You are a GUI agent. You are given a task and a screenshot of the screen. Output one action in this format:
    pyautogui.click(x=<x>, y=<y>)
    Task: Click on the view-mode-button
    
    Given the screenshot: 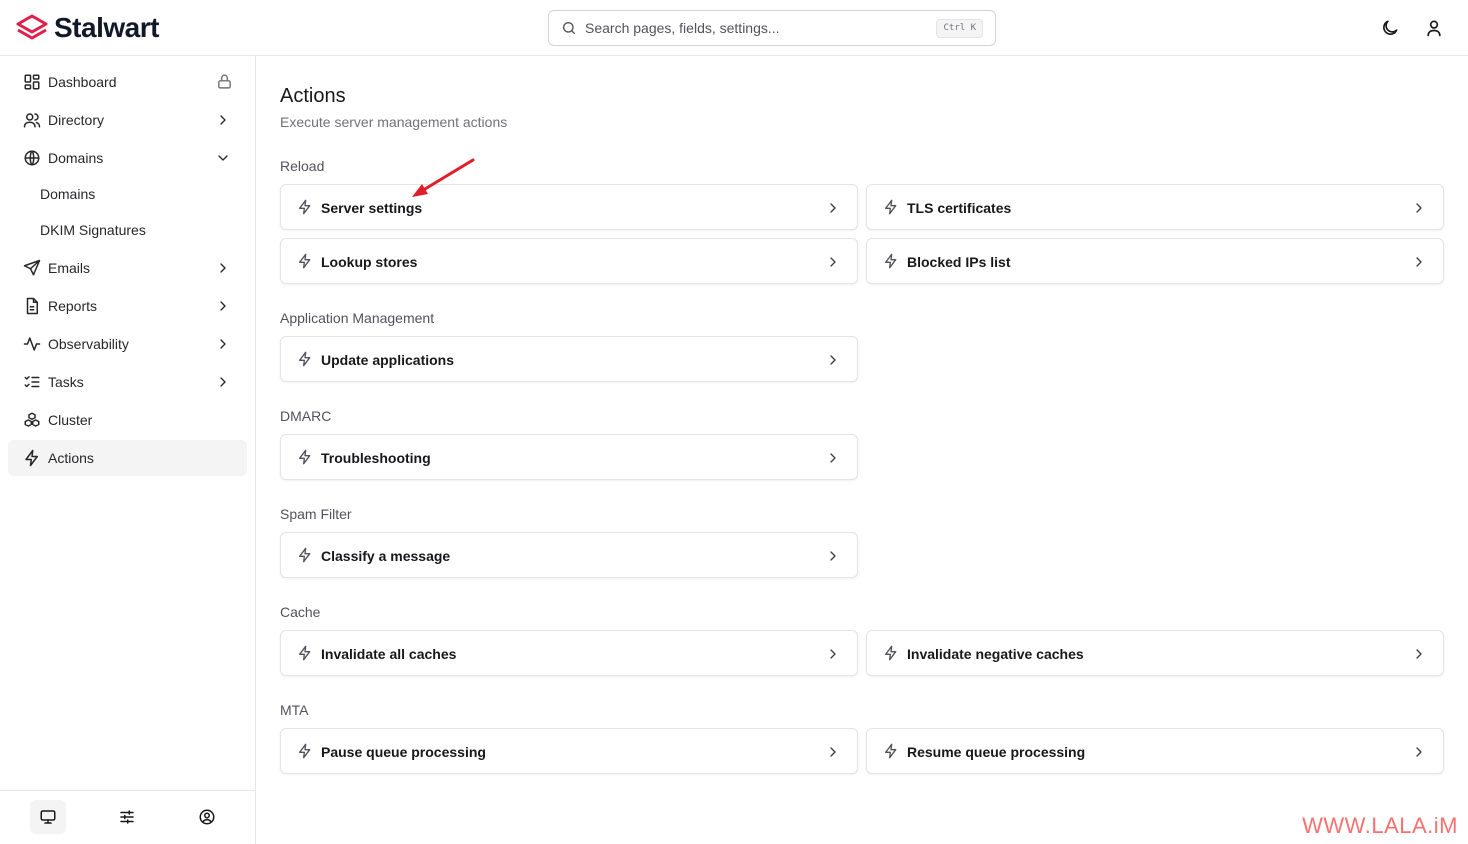 What is the action you would take?
    pyautogui.click(x=48, y=817)
    